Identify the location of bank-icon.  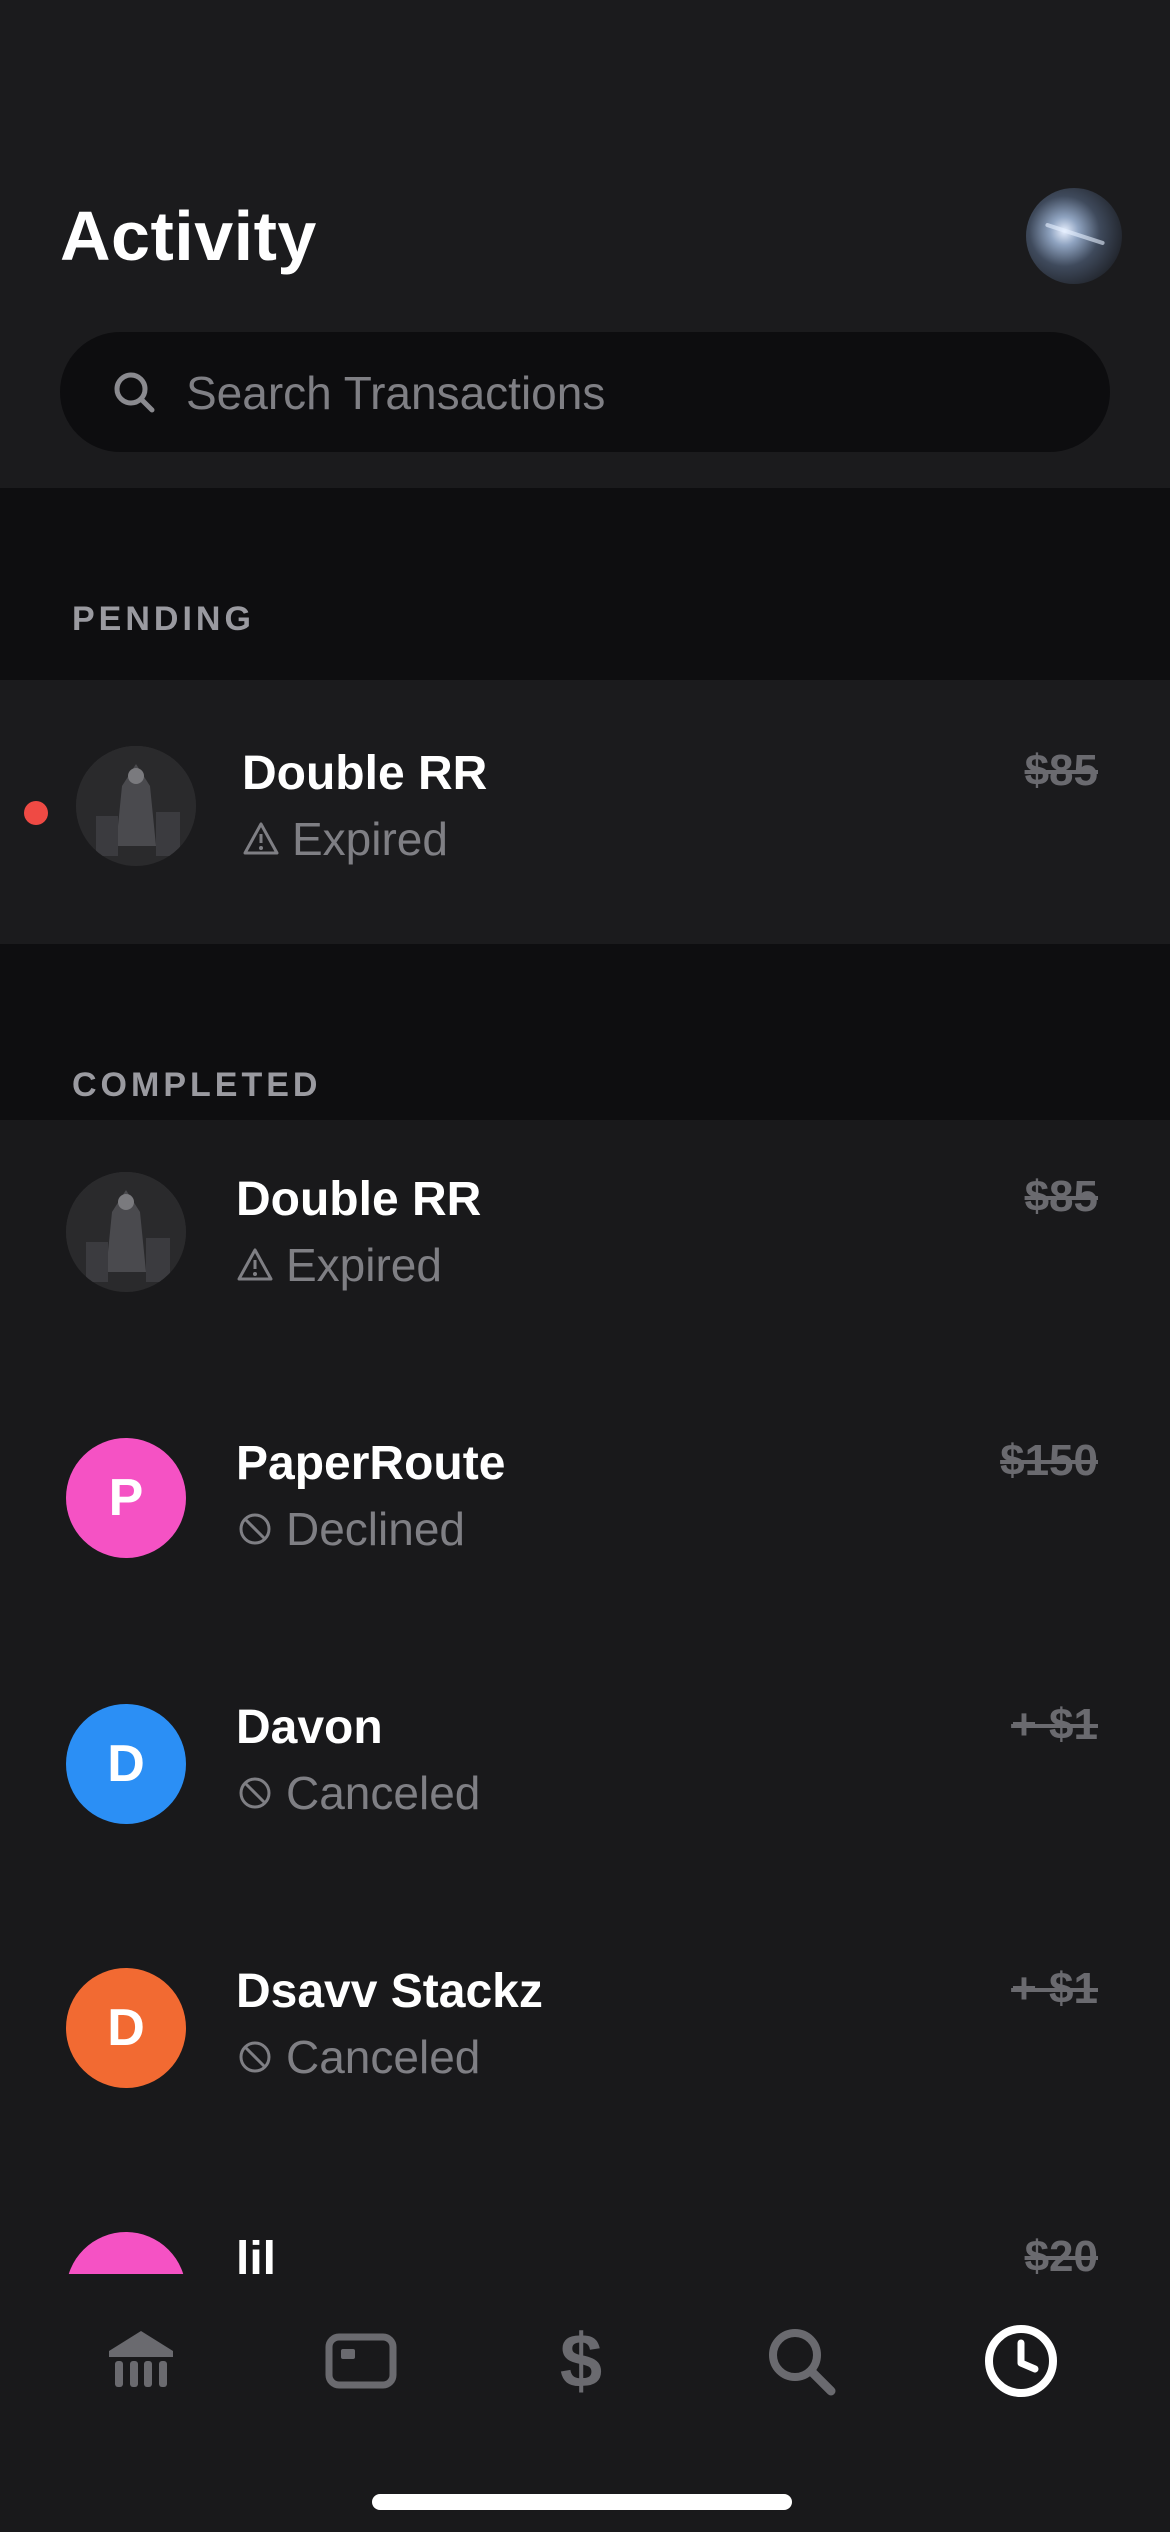
(141, 2359).